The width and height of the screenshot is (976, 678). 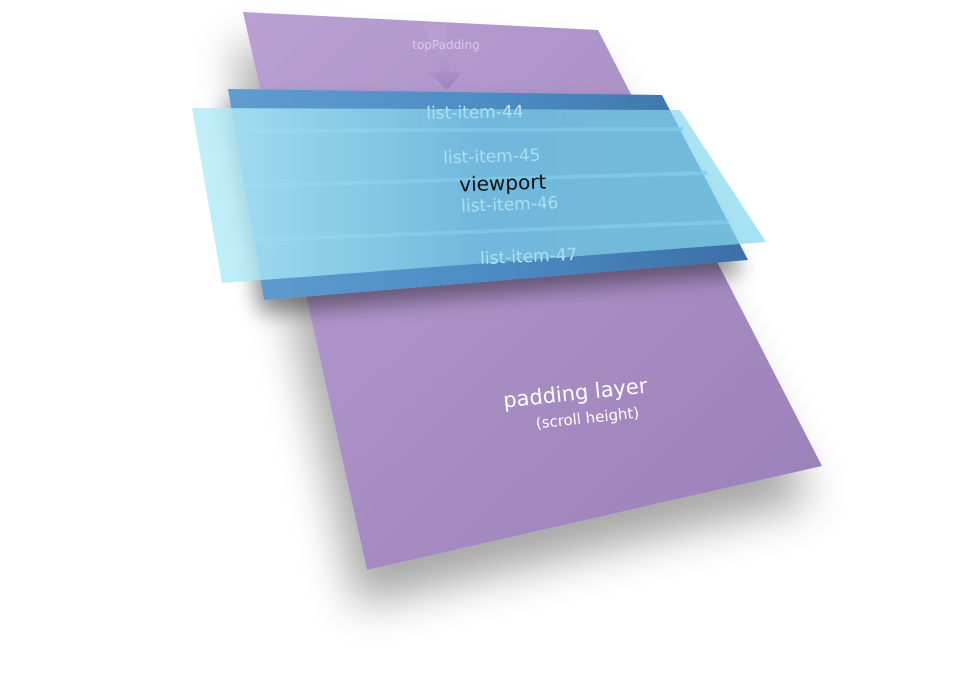 What do you see at coordinates (446, 45) in the screenshot?
I see `top-padding-label: topPadding` at bounding box center [446, 45].